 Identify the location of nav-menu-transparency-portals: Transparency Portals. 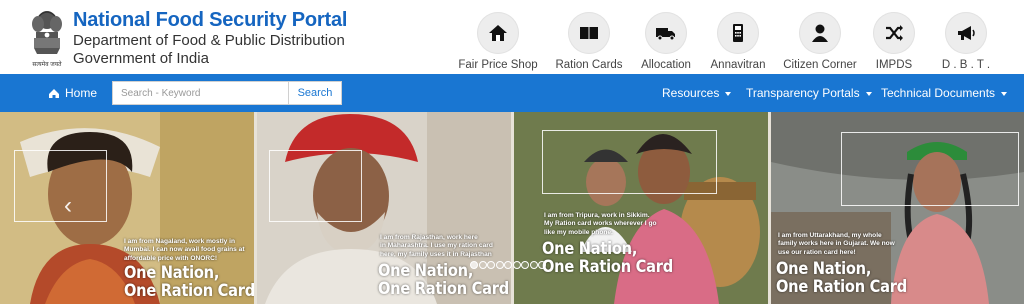
(809, 93).